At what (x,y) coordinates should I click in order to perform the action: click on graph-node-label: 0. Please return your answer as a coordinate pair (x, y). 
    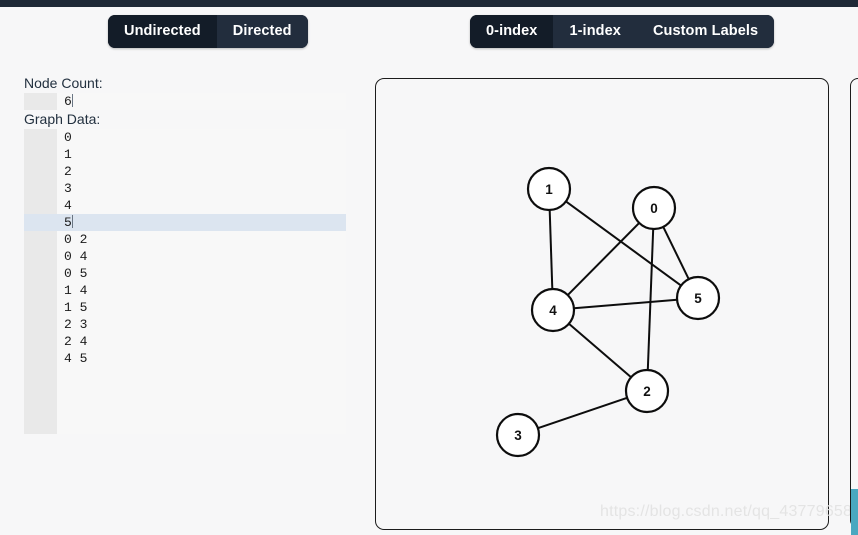
    Looking at the image, I should click on (654, 208).